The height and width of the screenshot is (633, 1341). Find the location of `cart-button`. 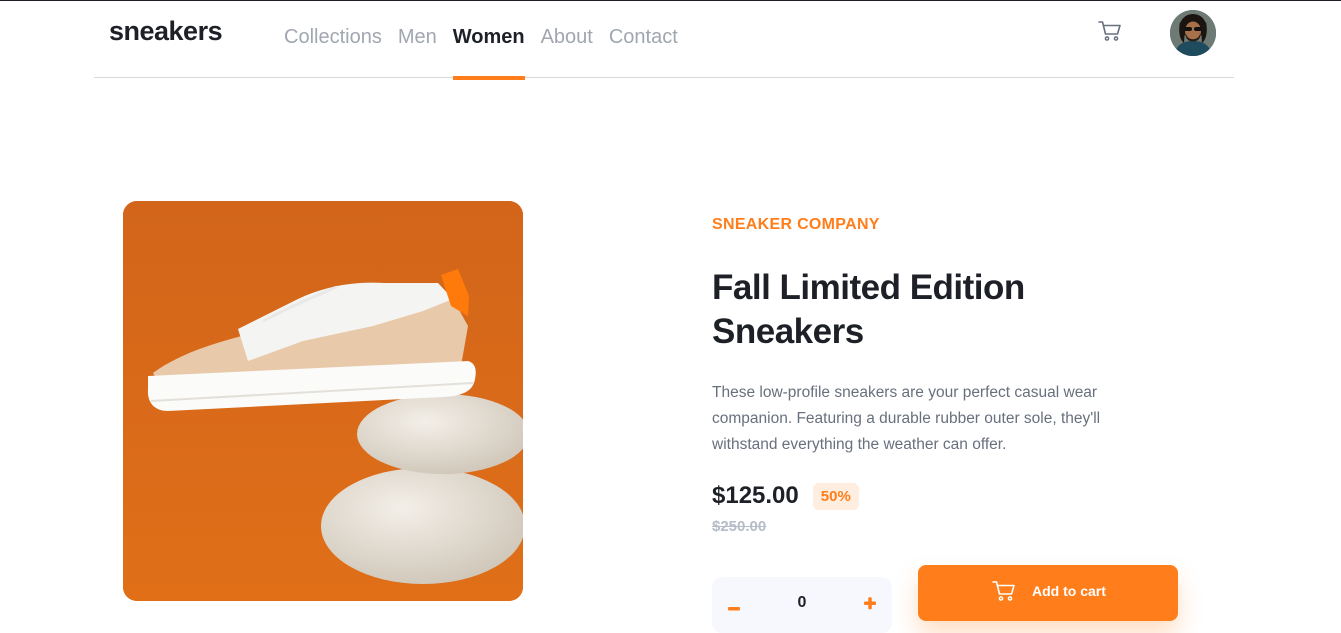

cart-button is located at coordinates (1110, 31).